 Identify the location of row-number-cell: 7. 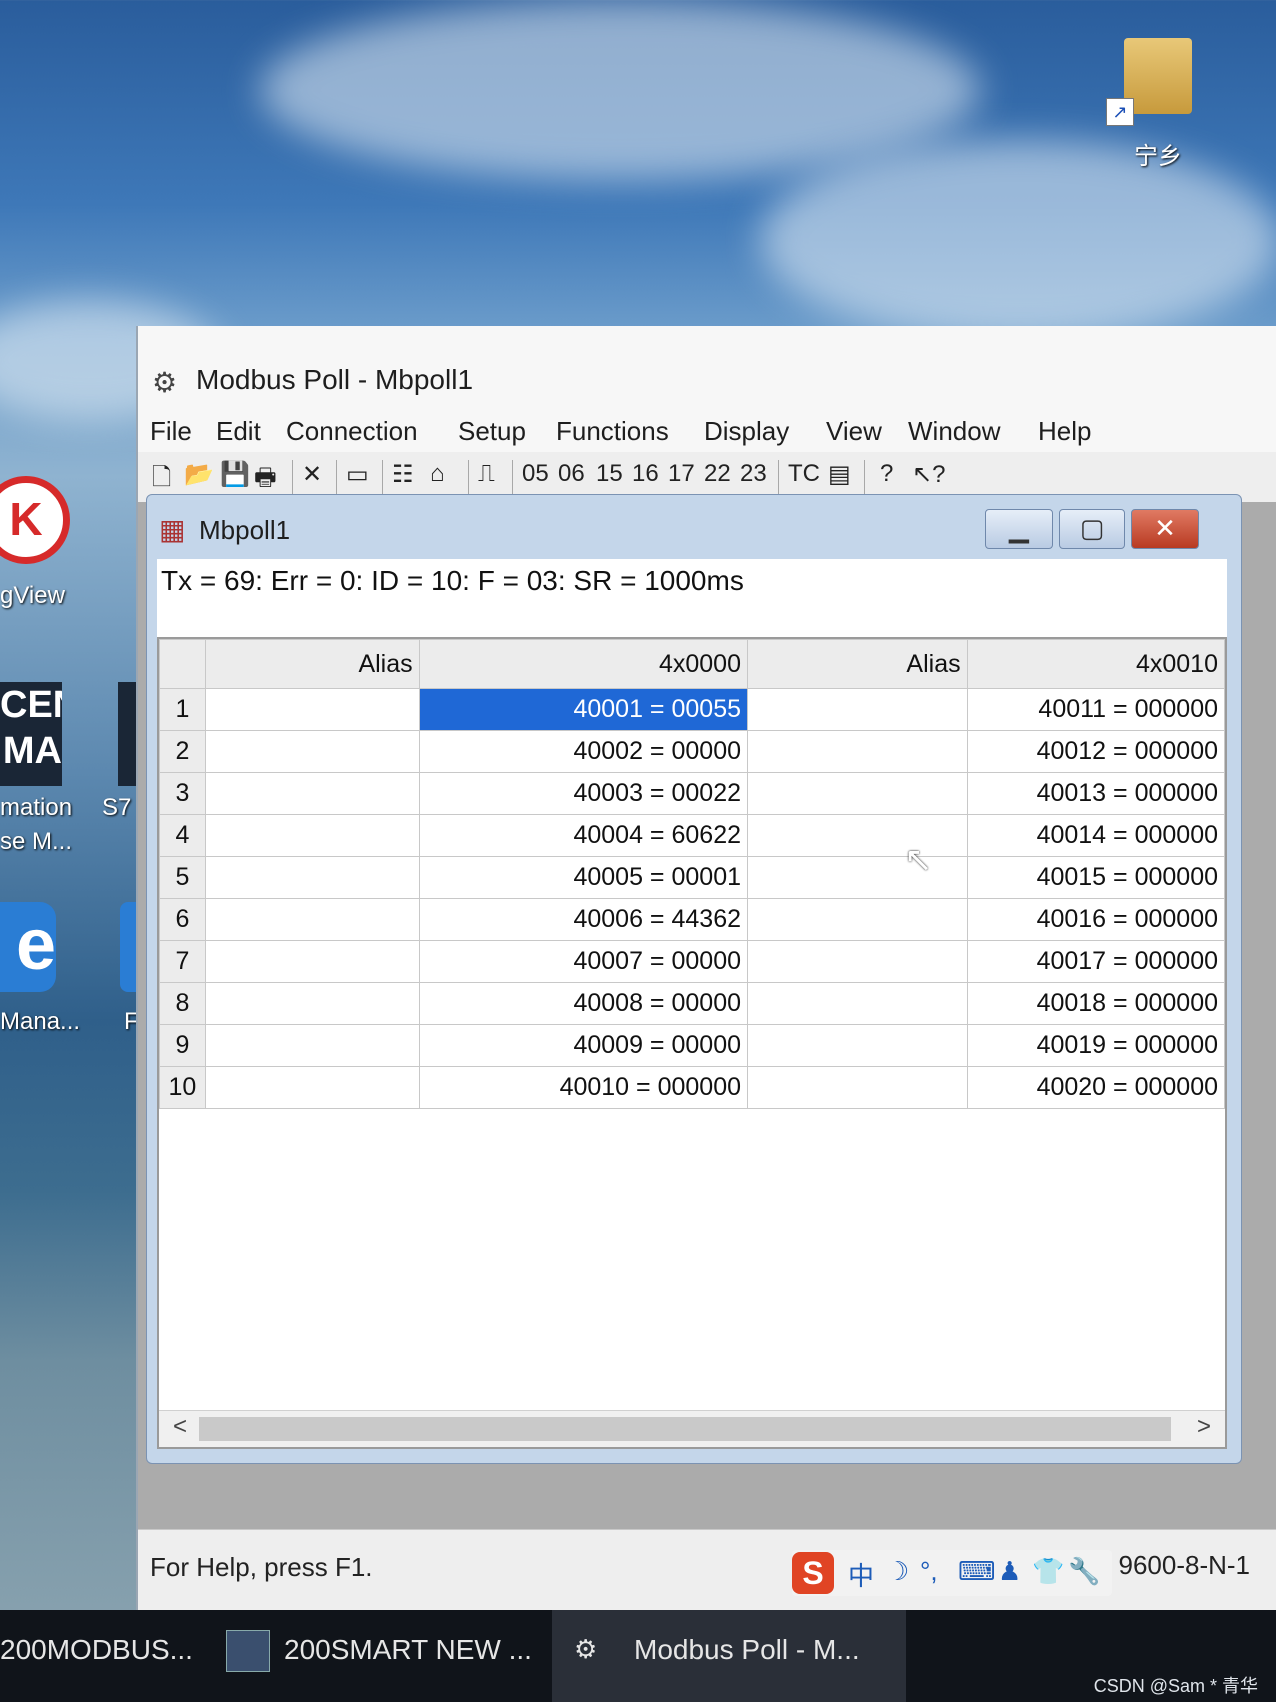
(182, 961).